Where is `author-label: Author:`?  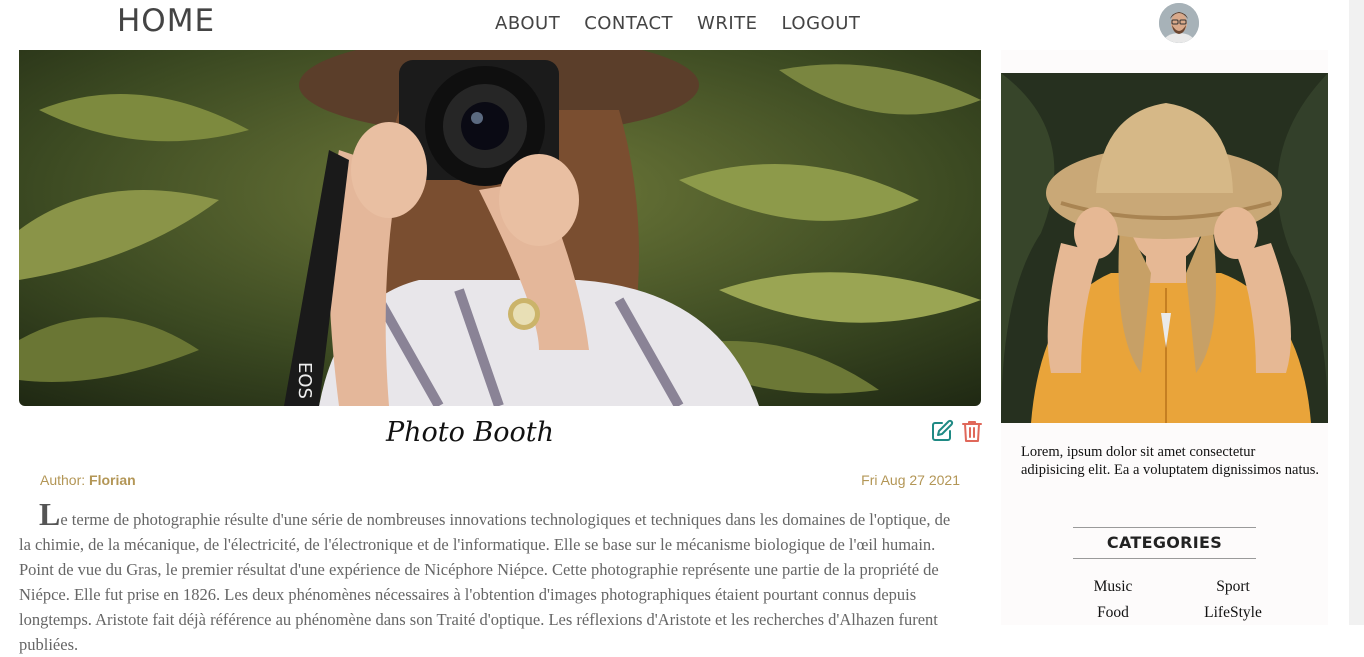 author-label: Author: is located at coordinates (63, 480).